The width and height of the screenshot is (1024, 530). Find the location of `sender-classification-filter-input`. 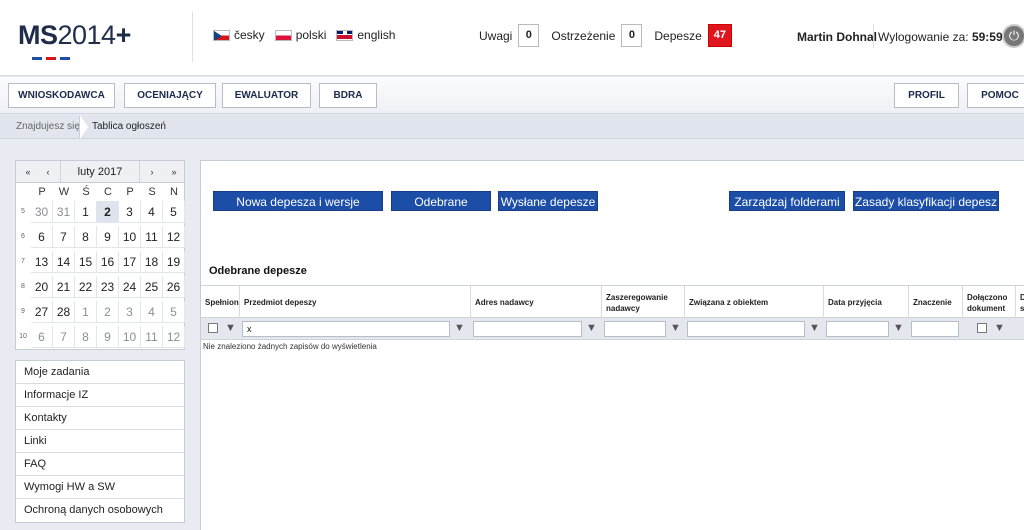

sender-classification-filter-input is located at coordinates (635, 329).